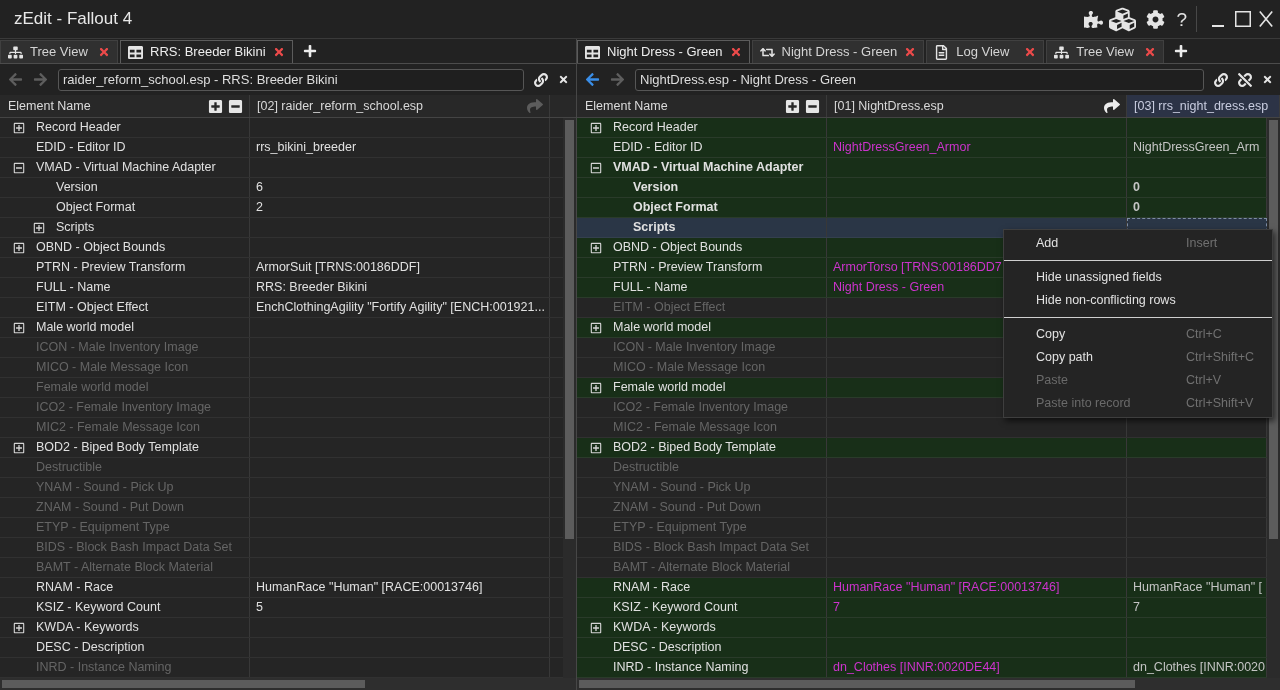 Image resolution: width=1280 pixels, height=690 pixels. Describe the element at coordinates (206, 51) in the screenshot. I see `tab: RRS: Breeder Bikini` at that location.